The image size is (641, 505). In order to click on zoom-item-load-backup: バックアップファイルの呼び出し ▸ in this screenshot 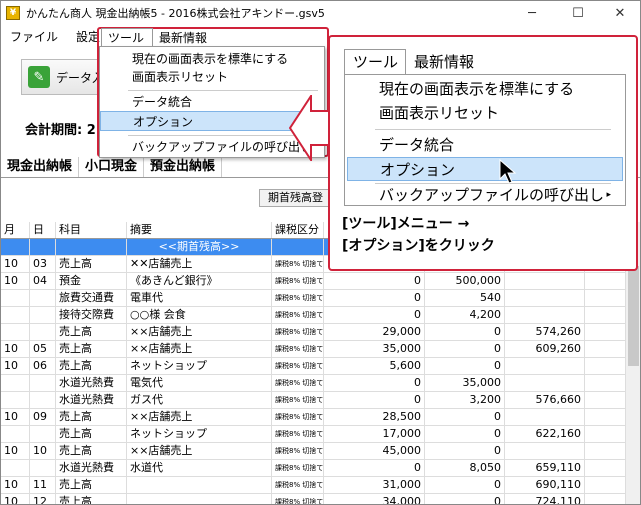, I will do `click(485, 195)`.